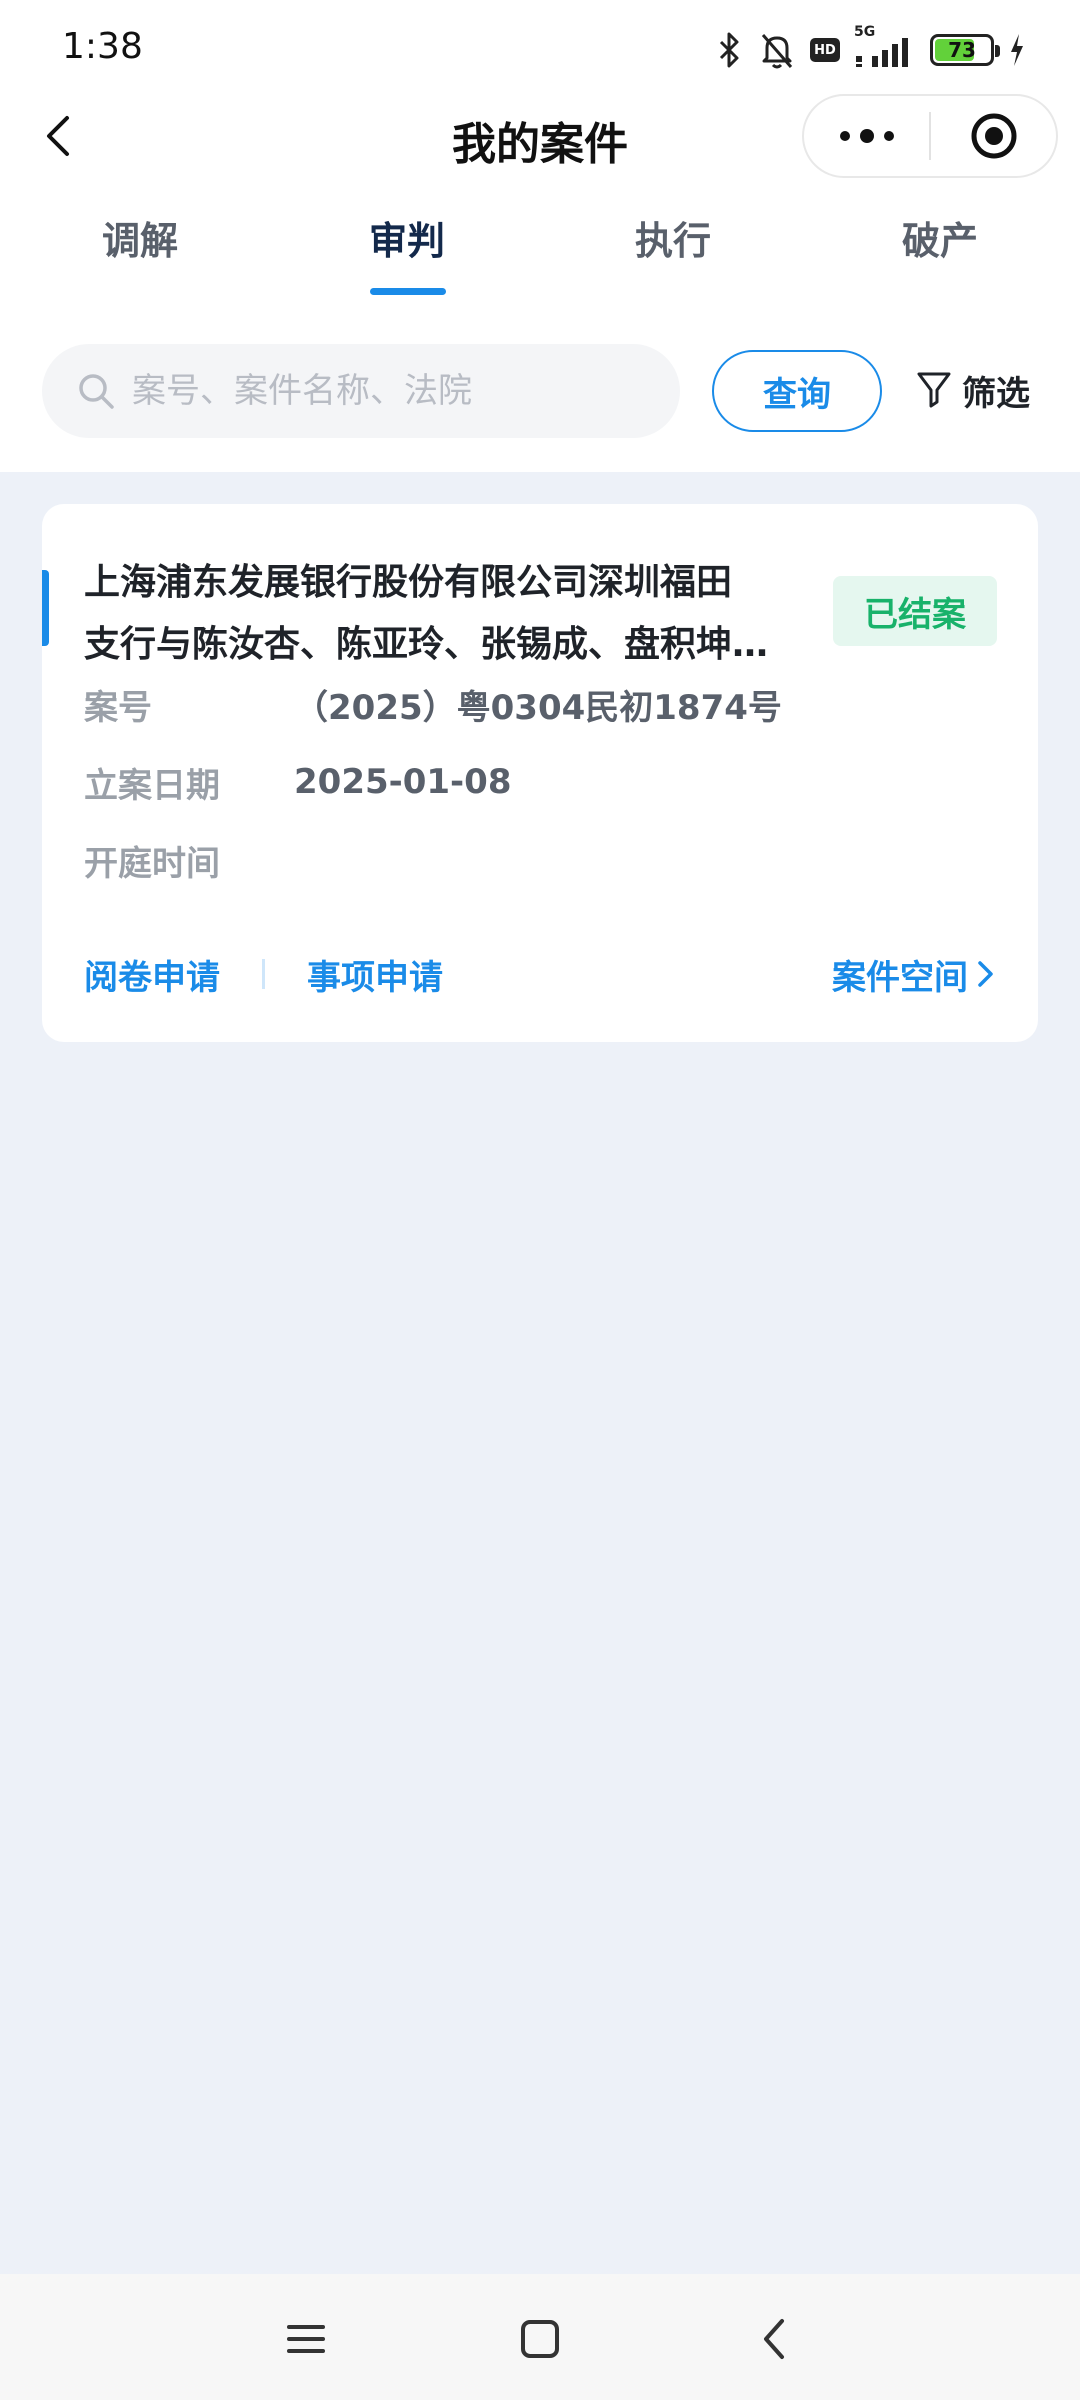 This screenshot has height=2400, width=1080. Describe the element at coordinates (962, 50) in the screenshot. I see `battery-level: 73` at that location.